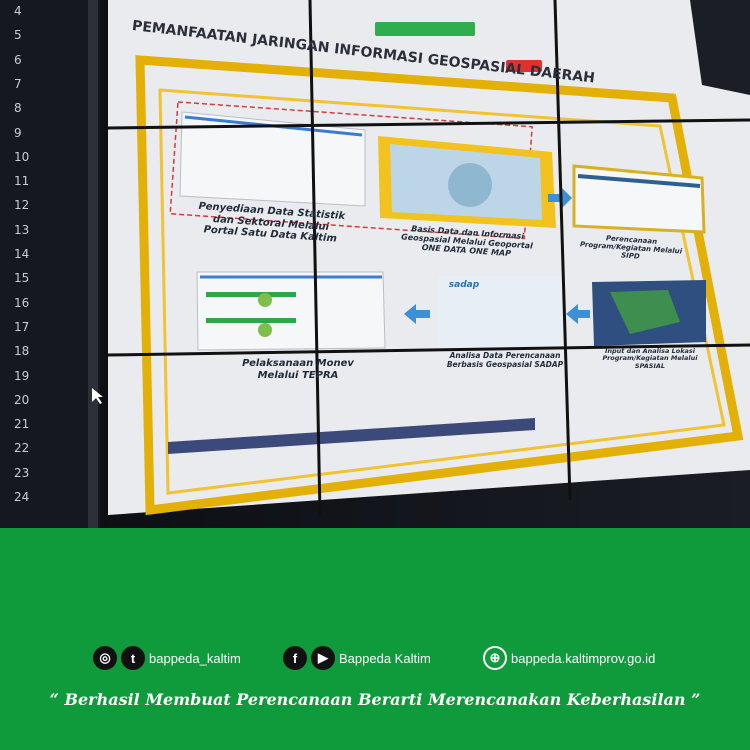 The width and height of the screenshot is (750, 750). Describe the element at coordinates (18, 132) in the screenshot. I see `row-number: 9` at that location.